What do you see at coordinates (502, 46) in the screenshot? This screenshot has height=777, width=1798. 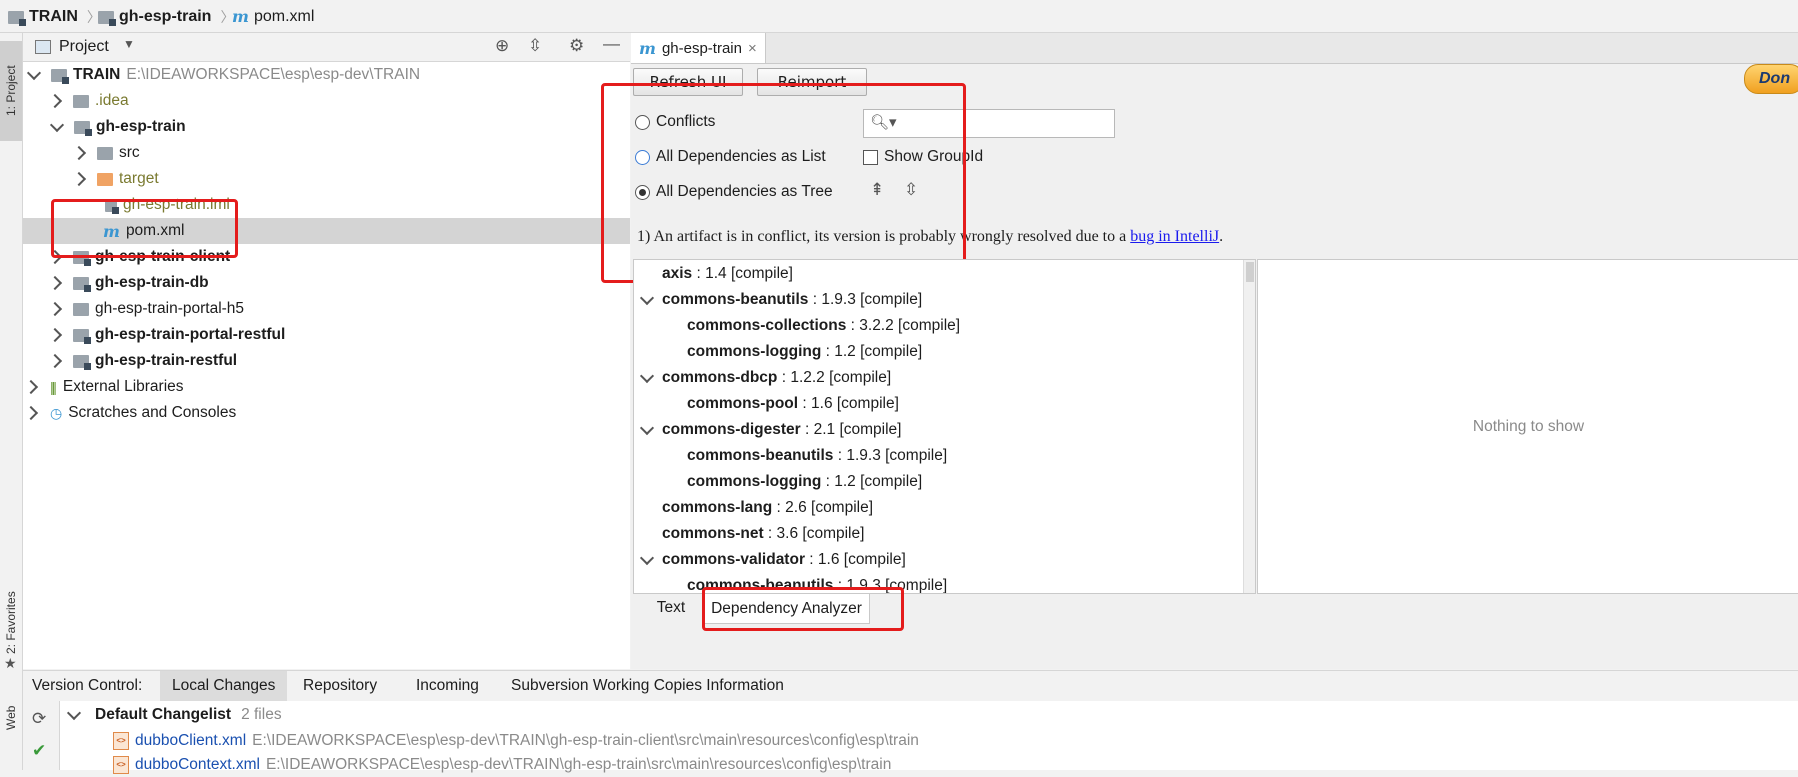 I see `locate-icon: ⊕` at bounding box center [502, 46].